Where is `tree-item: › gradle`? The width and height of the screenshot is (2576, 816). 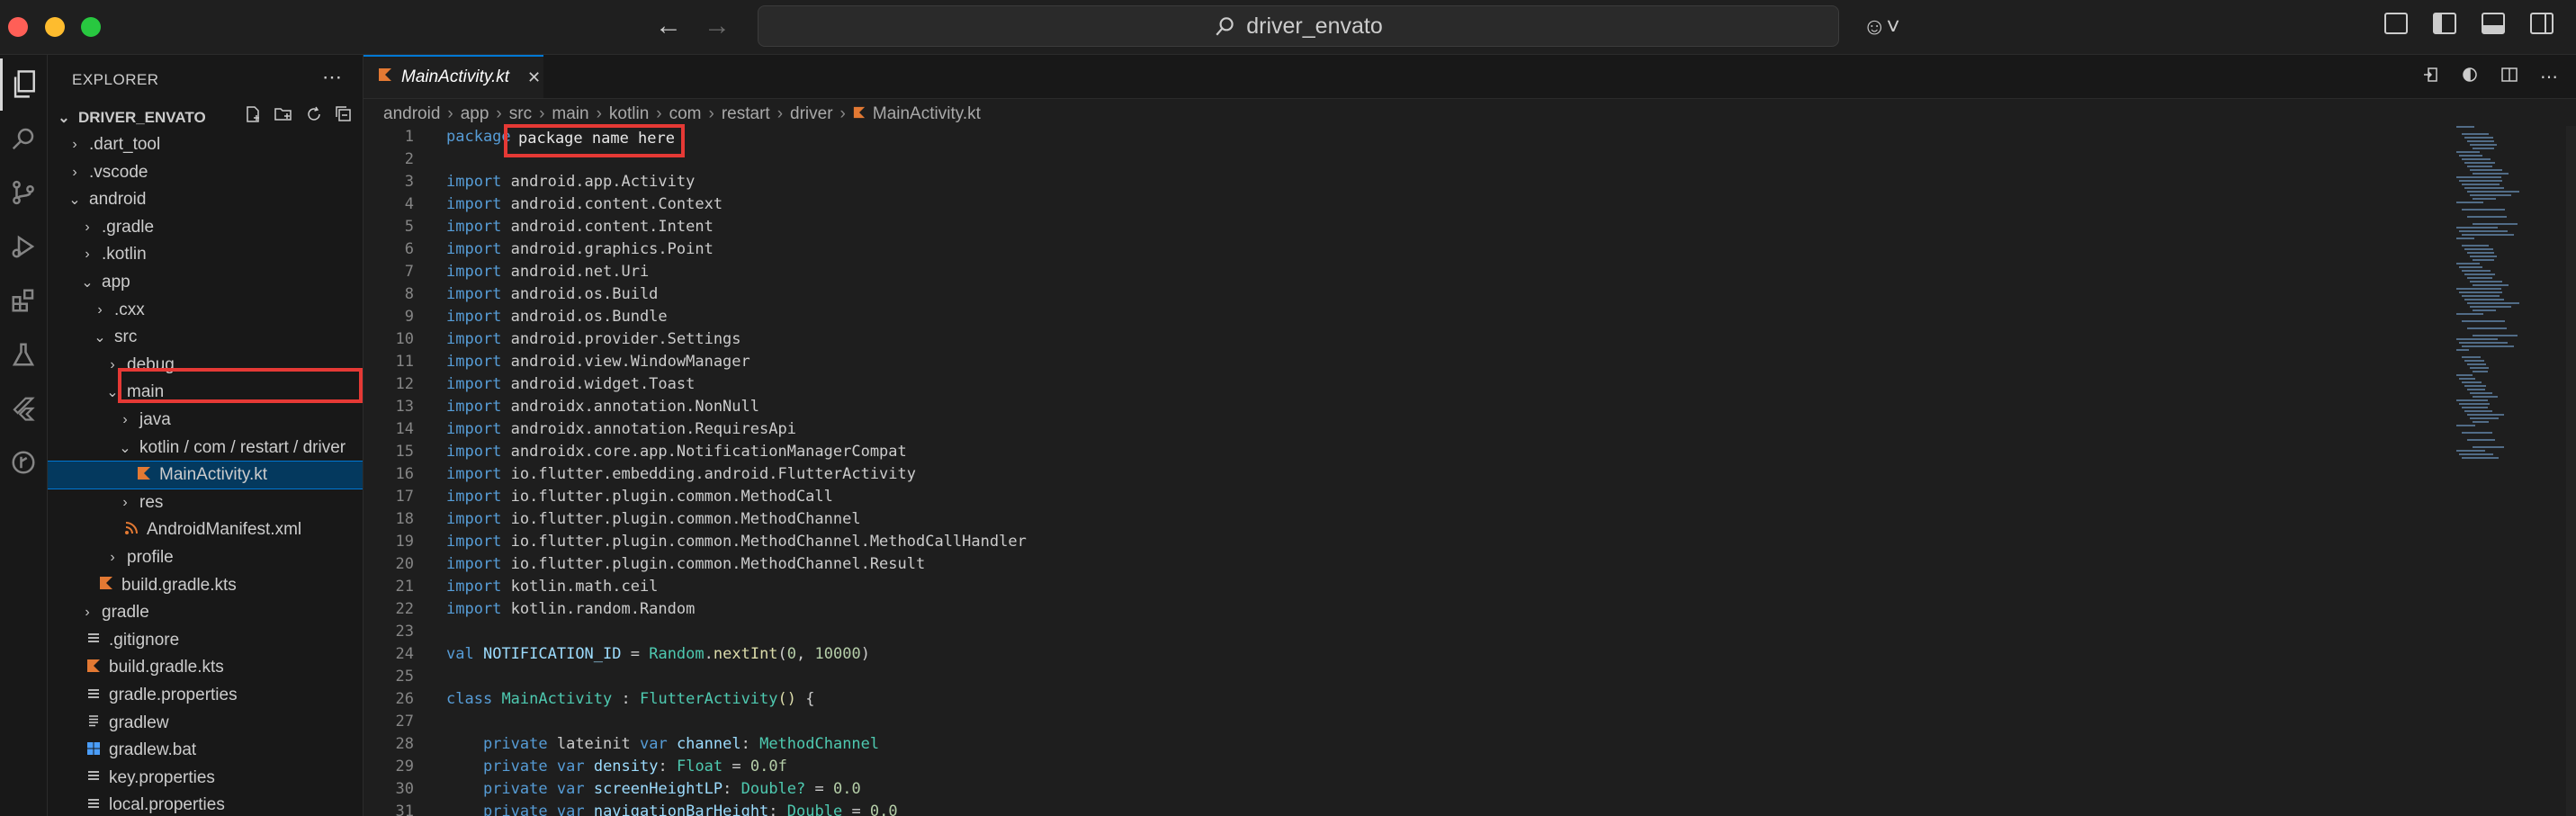 tree-item: › gradle is located at coordinates (206, 612).